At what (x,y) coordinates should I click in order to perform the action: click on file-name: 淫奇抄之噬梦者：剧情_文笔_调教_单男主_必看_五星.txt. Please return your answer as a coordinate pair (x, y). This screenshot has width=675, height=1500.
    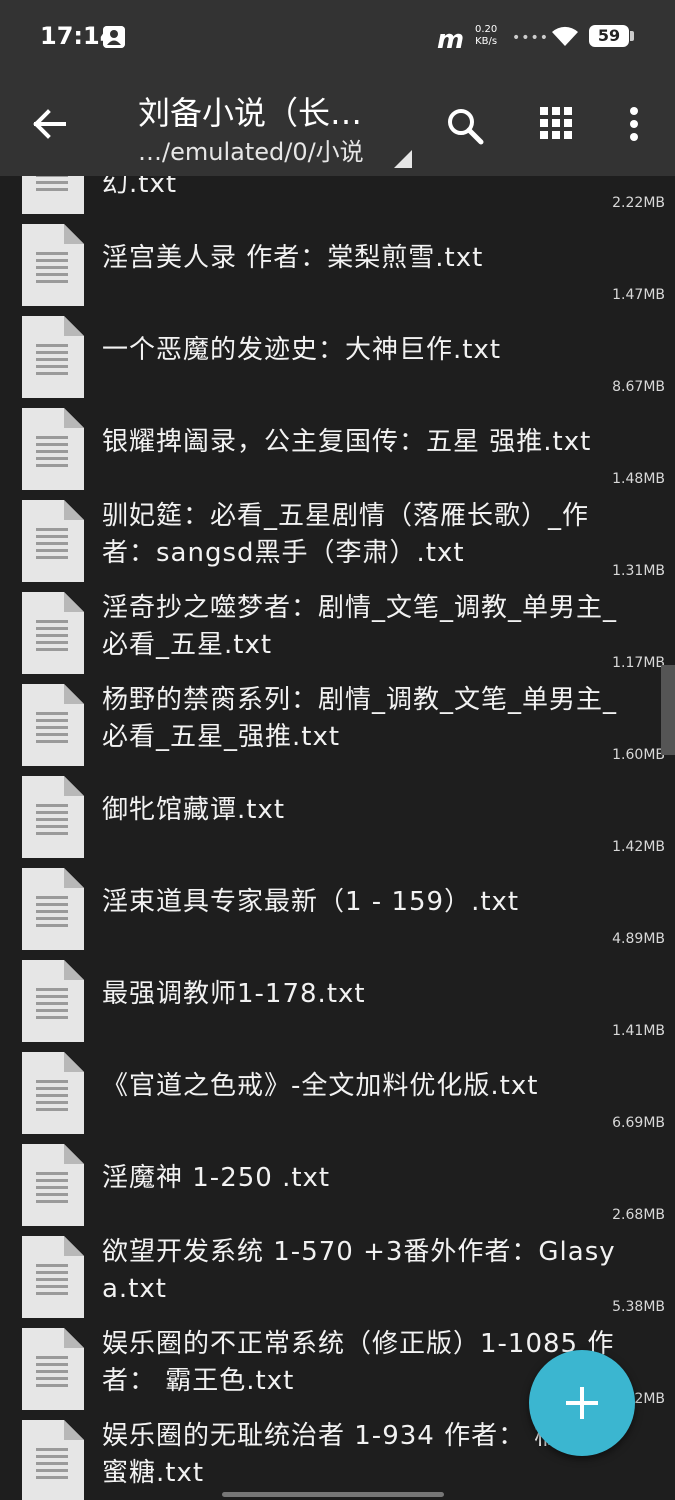
    Looking at the image, I should click on (360, 626).